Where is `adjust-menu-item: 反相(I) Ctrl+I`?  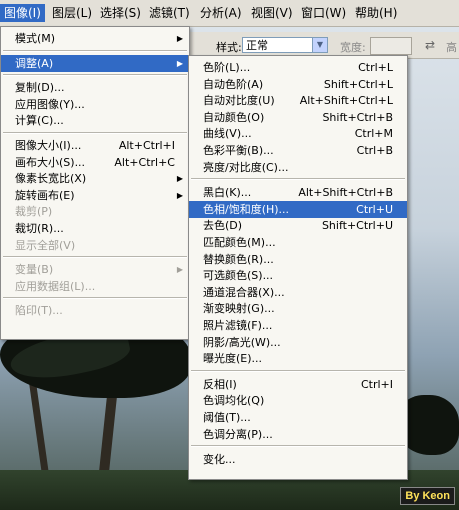 adjust-menu-item: 反相(I) Ctrl+I is located at coordinates (298, 384).